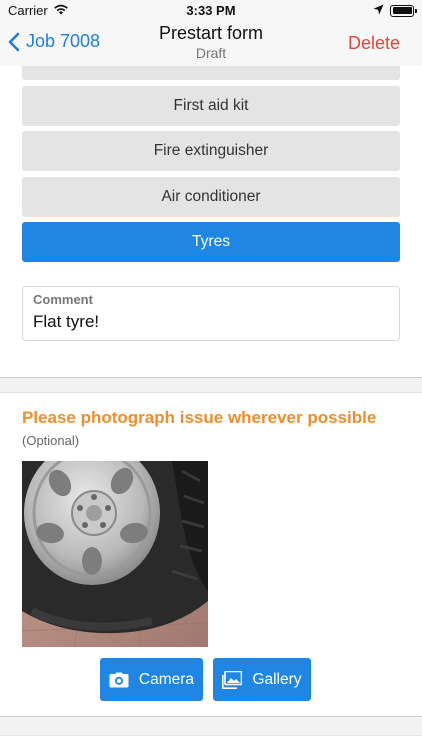  What do you see at coordinates (211, 385) in the screenshot?
I see `section-divider` at bounding box center [211, 385].